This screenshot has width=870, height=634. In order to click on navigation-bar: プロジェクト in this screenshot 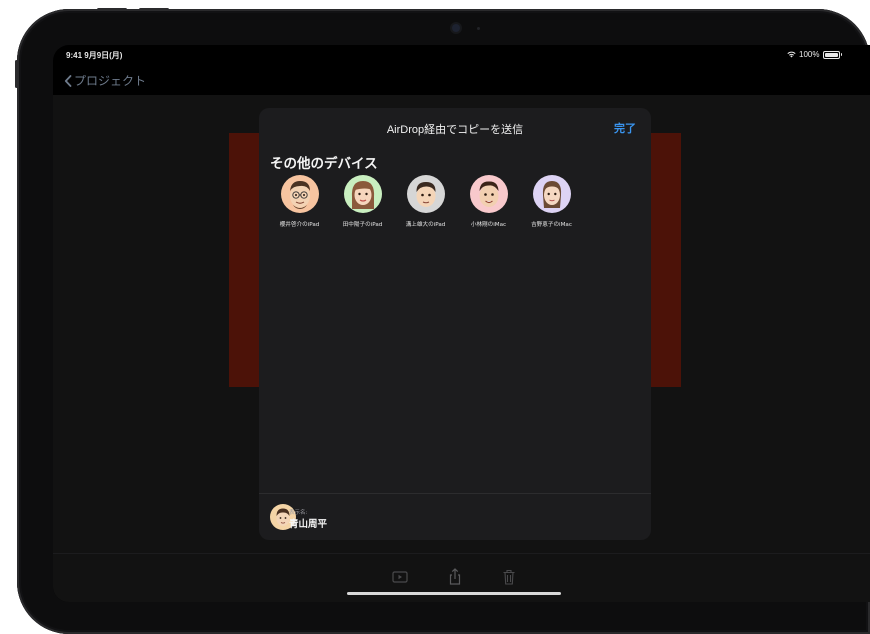, I will do `click(461, 79)`.